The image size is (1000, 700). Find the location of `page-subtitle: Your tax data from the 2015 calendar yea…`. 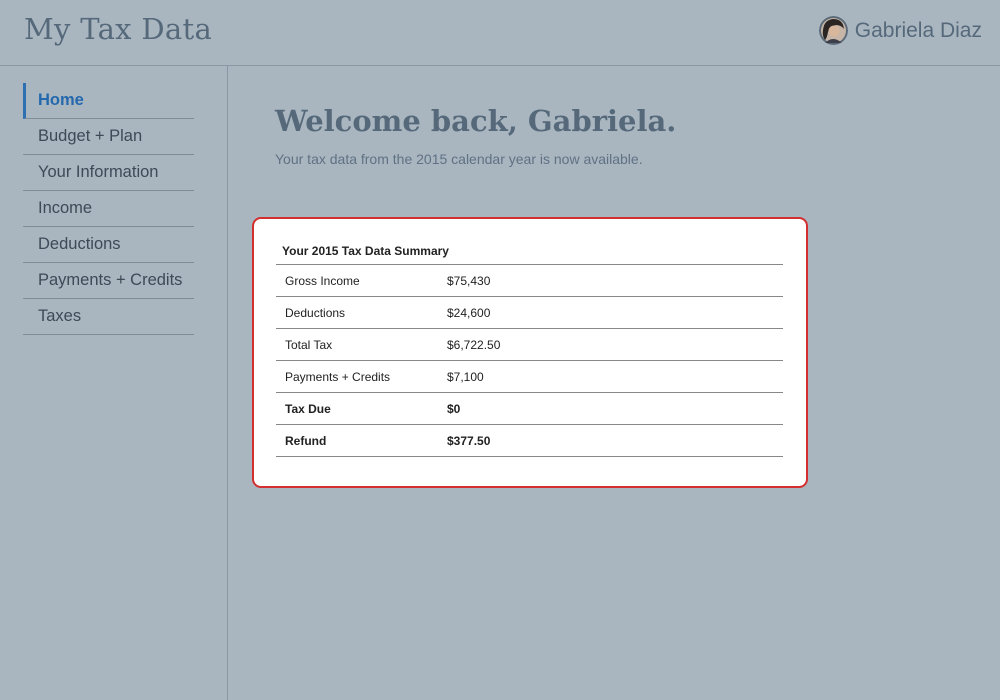

page-subtitle: Your tax data from the 2015 calendar yea… is located at coordinates (459, 159).